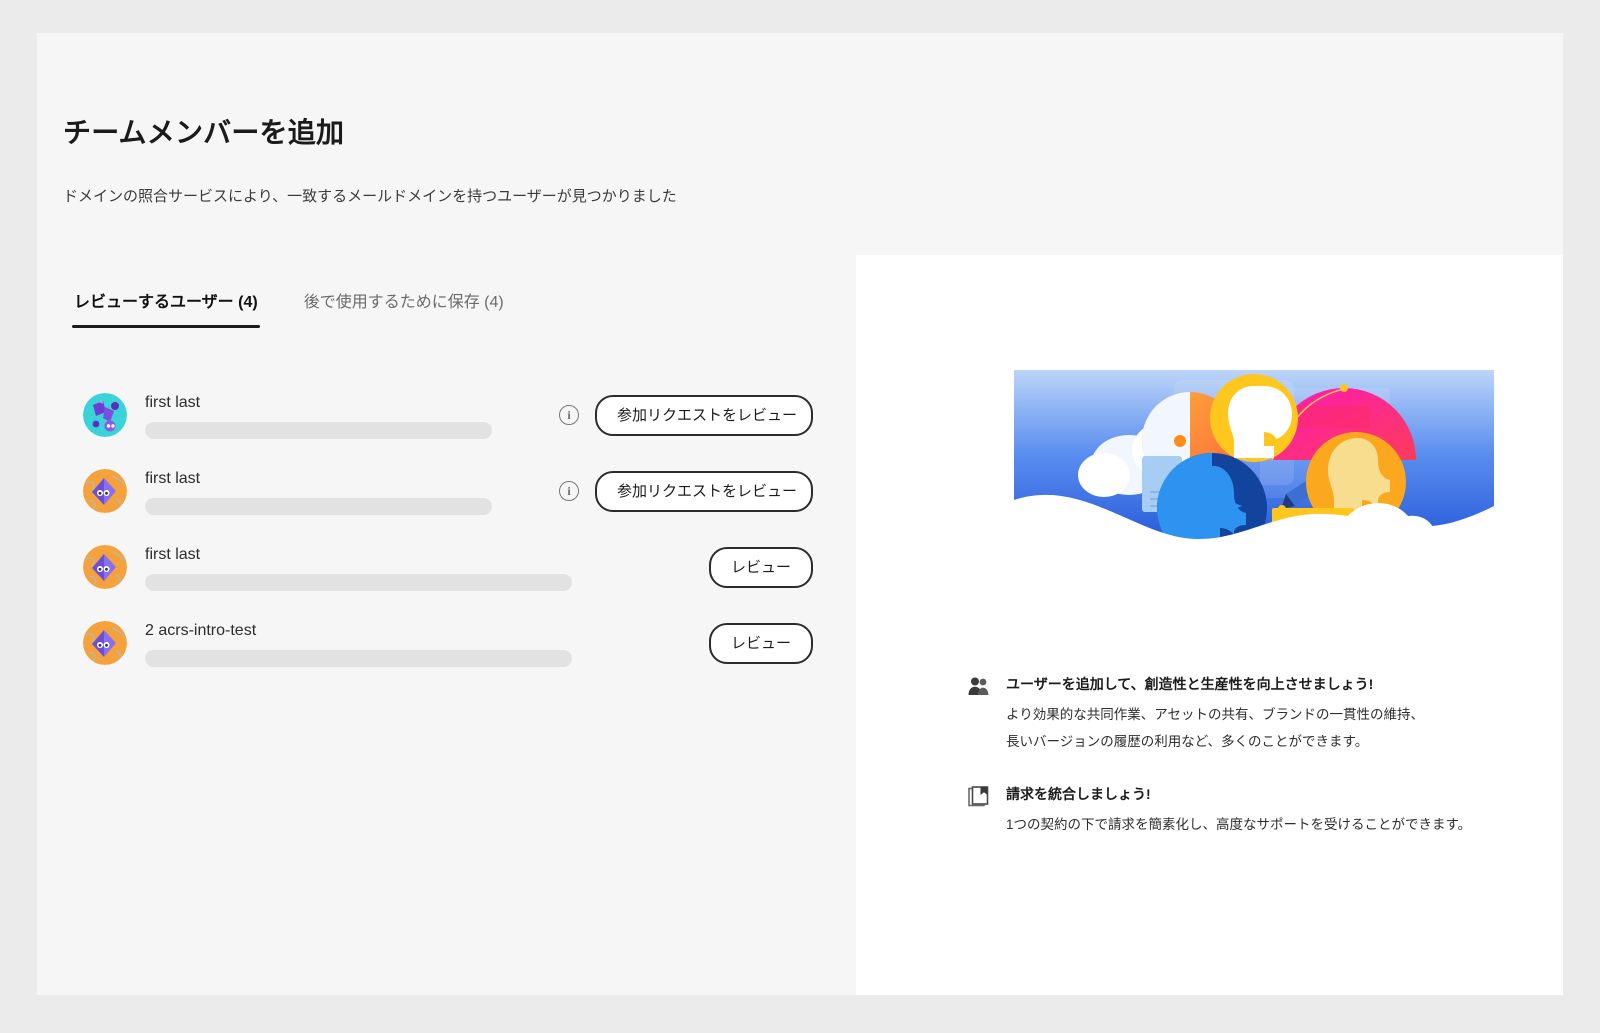 The width and height of the screenshot is (1600, 1033). Describe the element at coordinates (105, 415) in the screenshot. I see `avatar-teal-abstract` at that location.